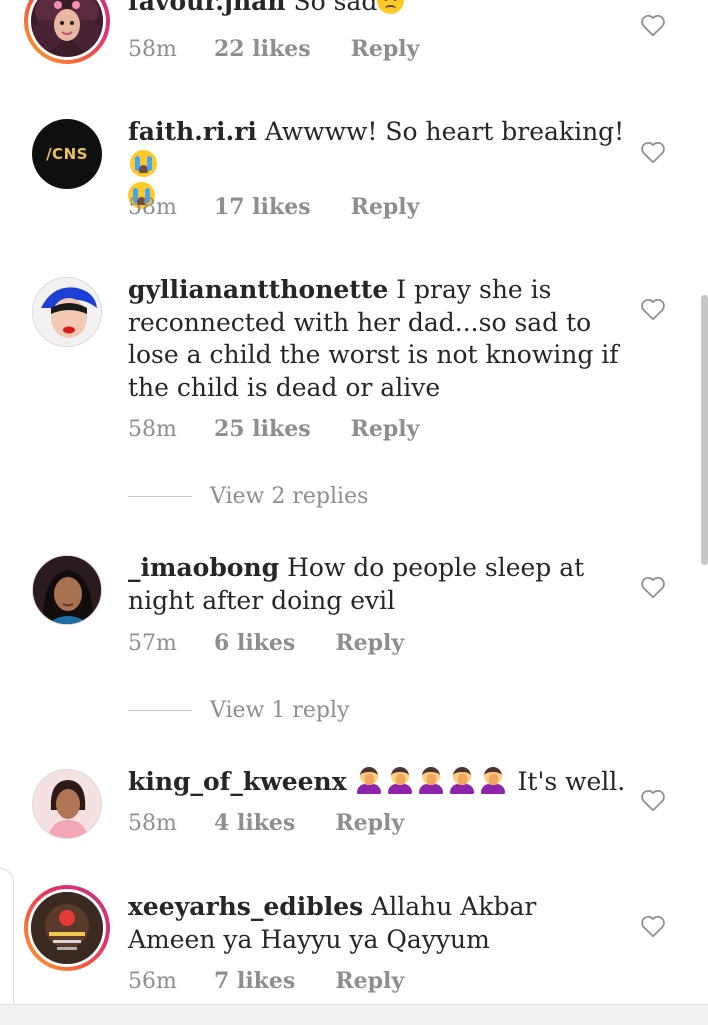 Image resolution: width=708 pixels, height=1025 pixels. I want to click on likes-count: 6 likes, so click(254, 643).